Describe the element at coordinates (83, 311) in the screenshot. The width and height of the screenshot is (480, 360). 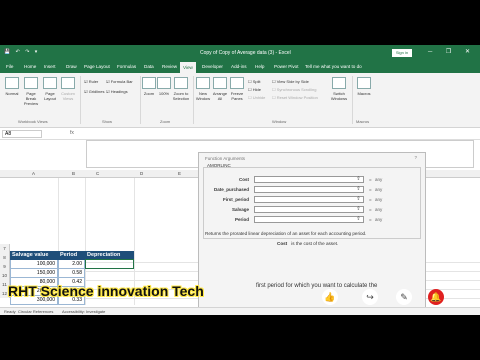
I see `status-accessibility: Accessibility: Investigate` at that location.